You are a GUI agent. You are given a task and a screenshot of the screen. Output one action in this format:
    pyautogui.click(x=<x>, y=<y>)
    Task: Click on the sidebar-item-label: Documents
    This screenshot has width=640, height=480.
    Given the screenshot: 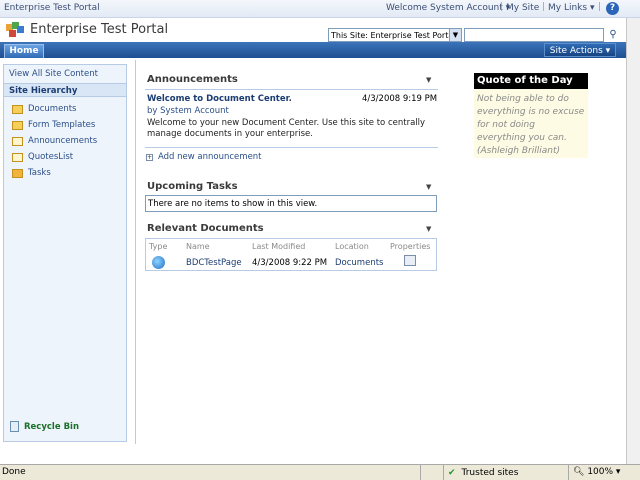 What is the action you would take?
    pyautogui.click(x=52, y=109)
    